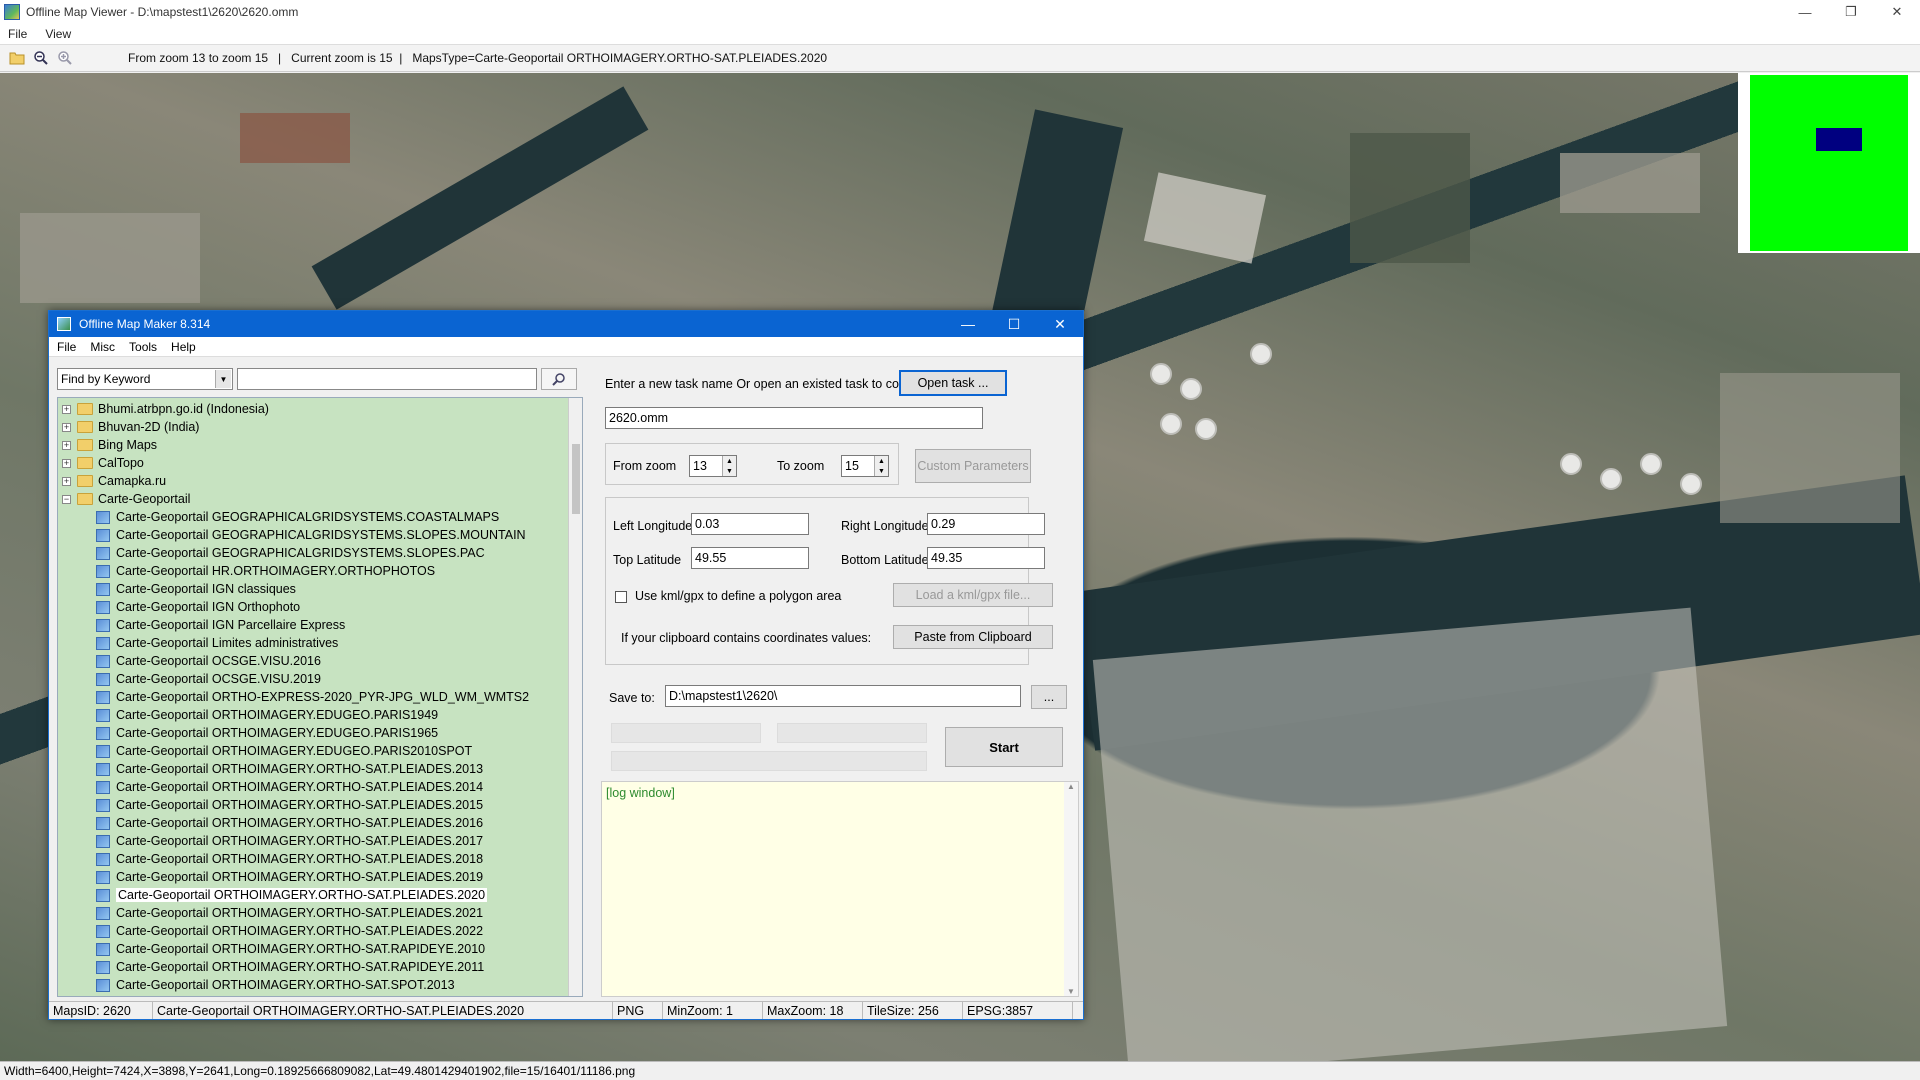 The height and width of the screenshot is (1080, 1920). I want to click on minimize-button: —, so click(1805, 12).